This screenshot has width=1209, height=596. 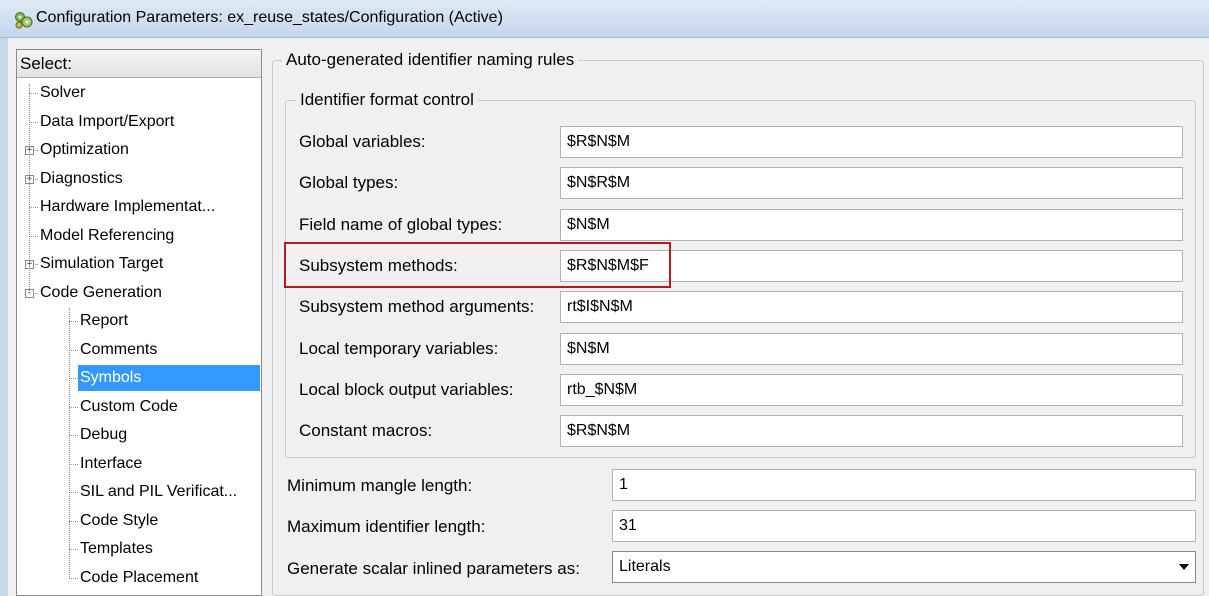 What do you see at coordinates (904, 485) in the screenshot?
I see `min-mangle-field: 1` at bounding box center [904, 485].